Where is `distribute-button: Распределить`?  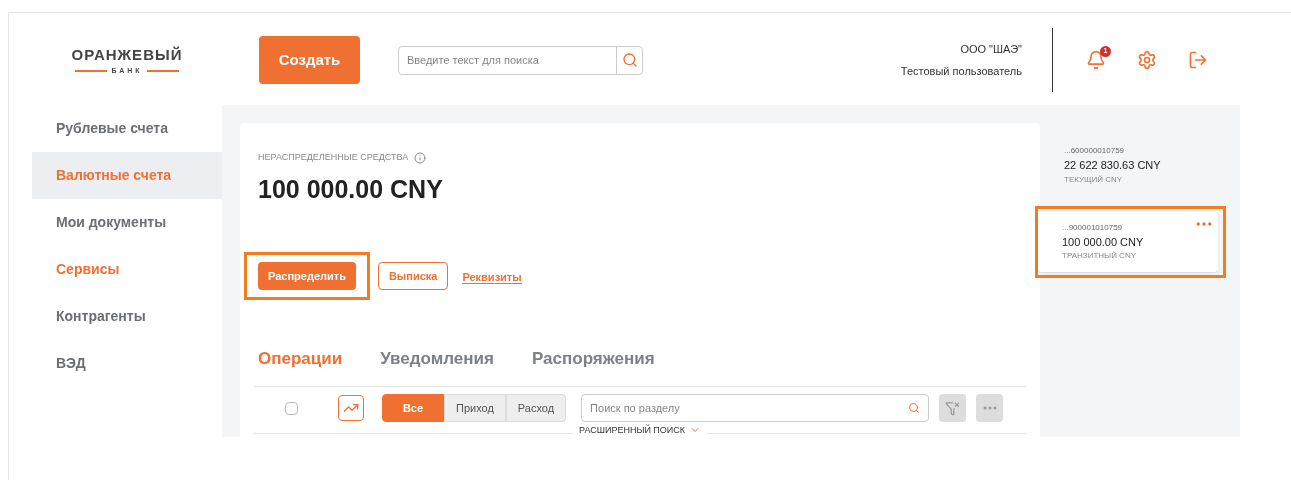
distribute-button: Распределить is located at coordinates (307, 276).